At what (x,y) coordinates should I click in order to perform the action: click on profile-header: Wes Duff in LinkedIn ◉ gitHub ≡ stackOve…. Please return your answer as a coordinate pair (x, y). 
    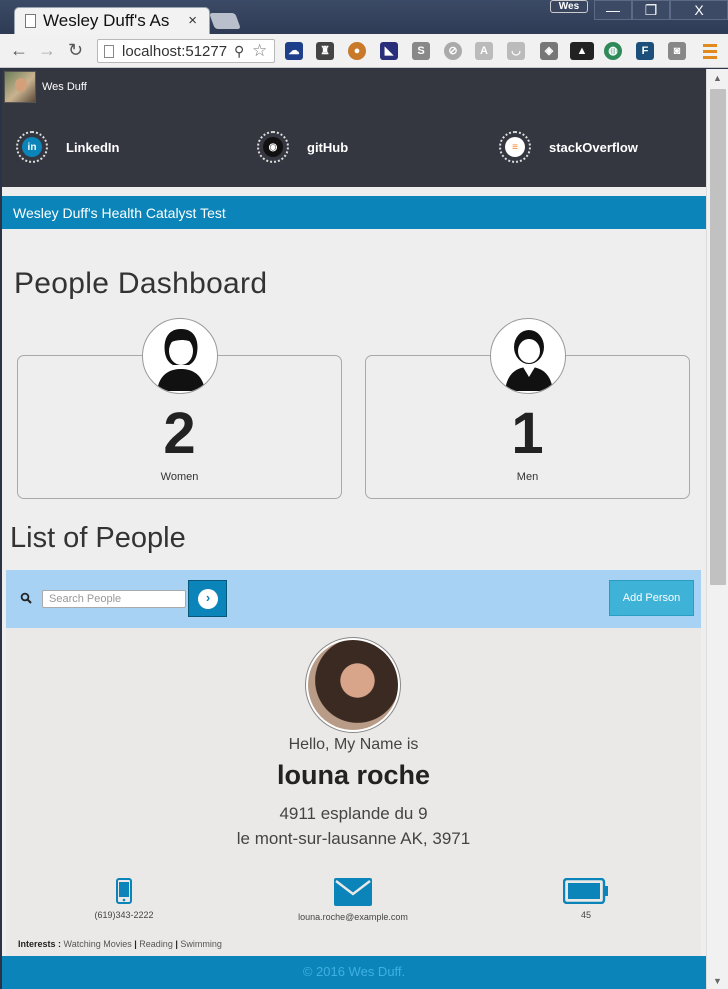
    Looking at the image, I should click on (354, 128).